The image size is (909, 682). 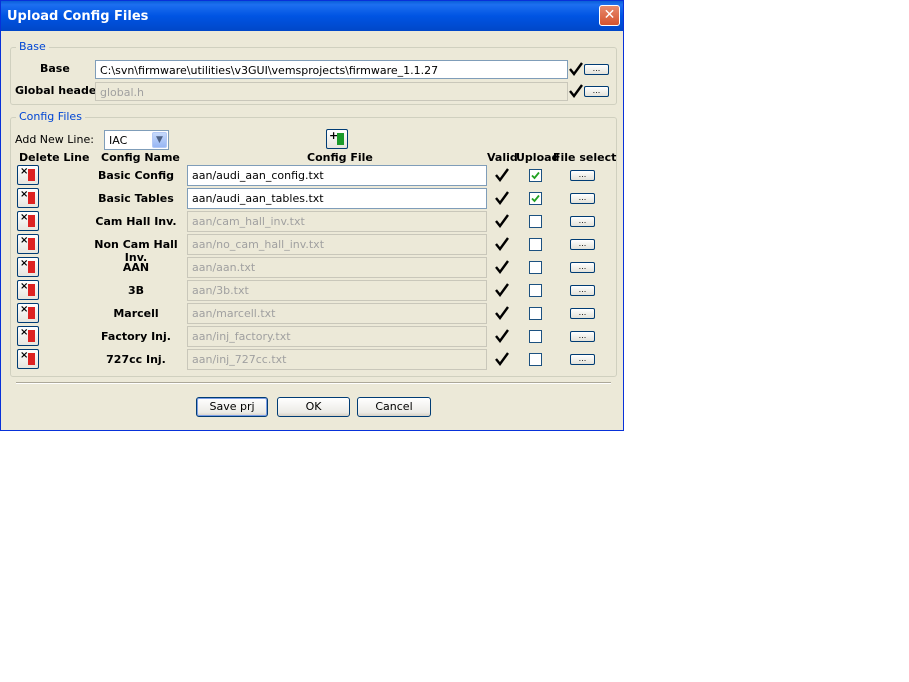 What do you see at coordinates (136, 290) in the screenshot?
I see `config-name: 3B` at bounding box center [136, 290].